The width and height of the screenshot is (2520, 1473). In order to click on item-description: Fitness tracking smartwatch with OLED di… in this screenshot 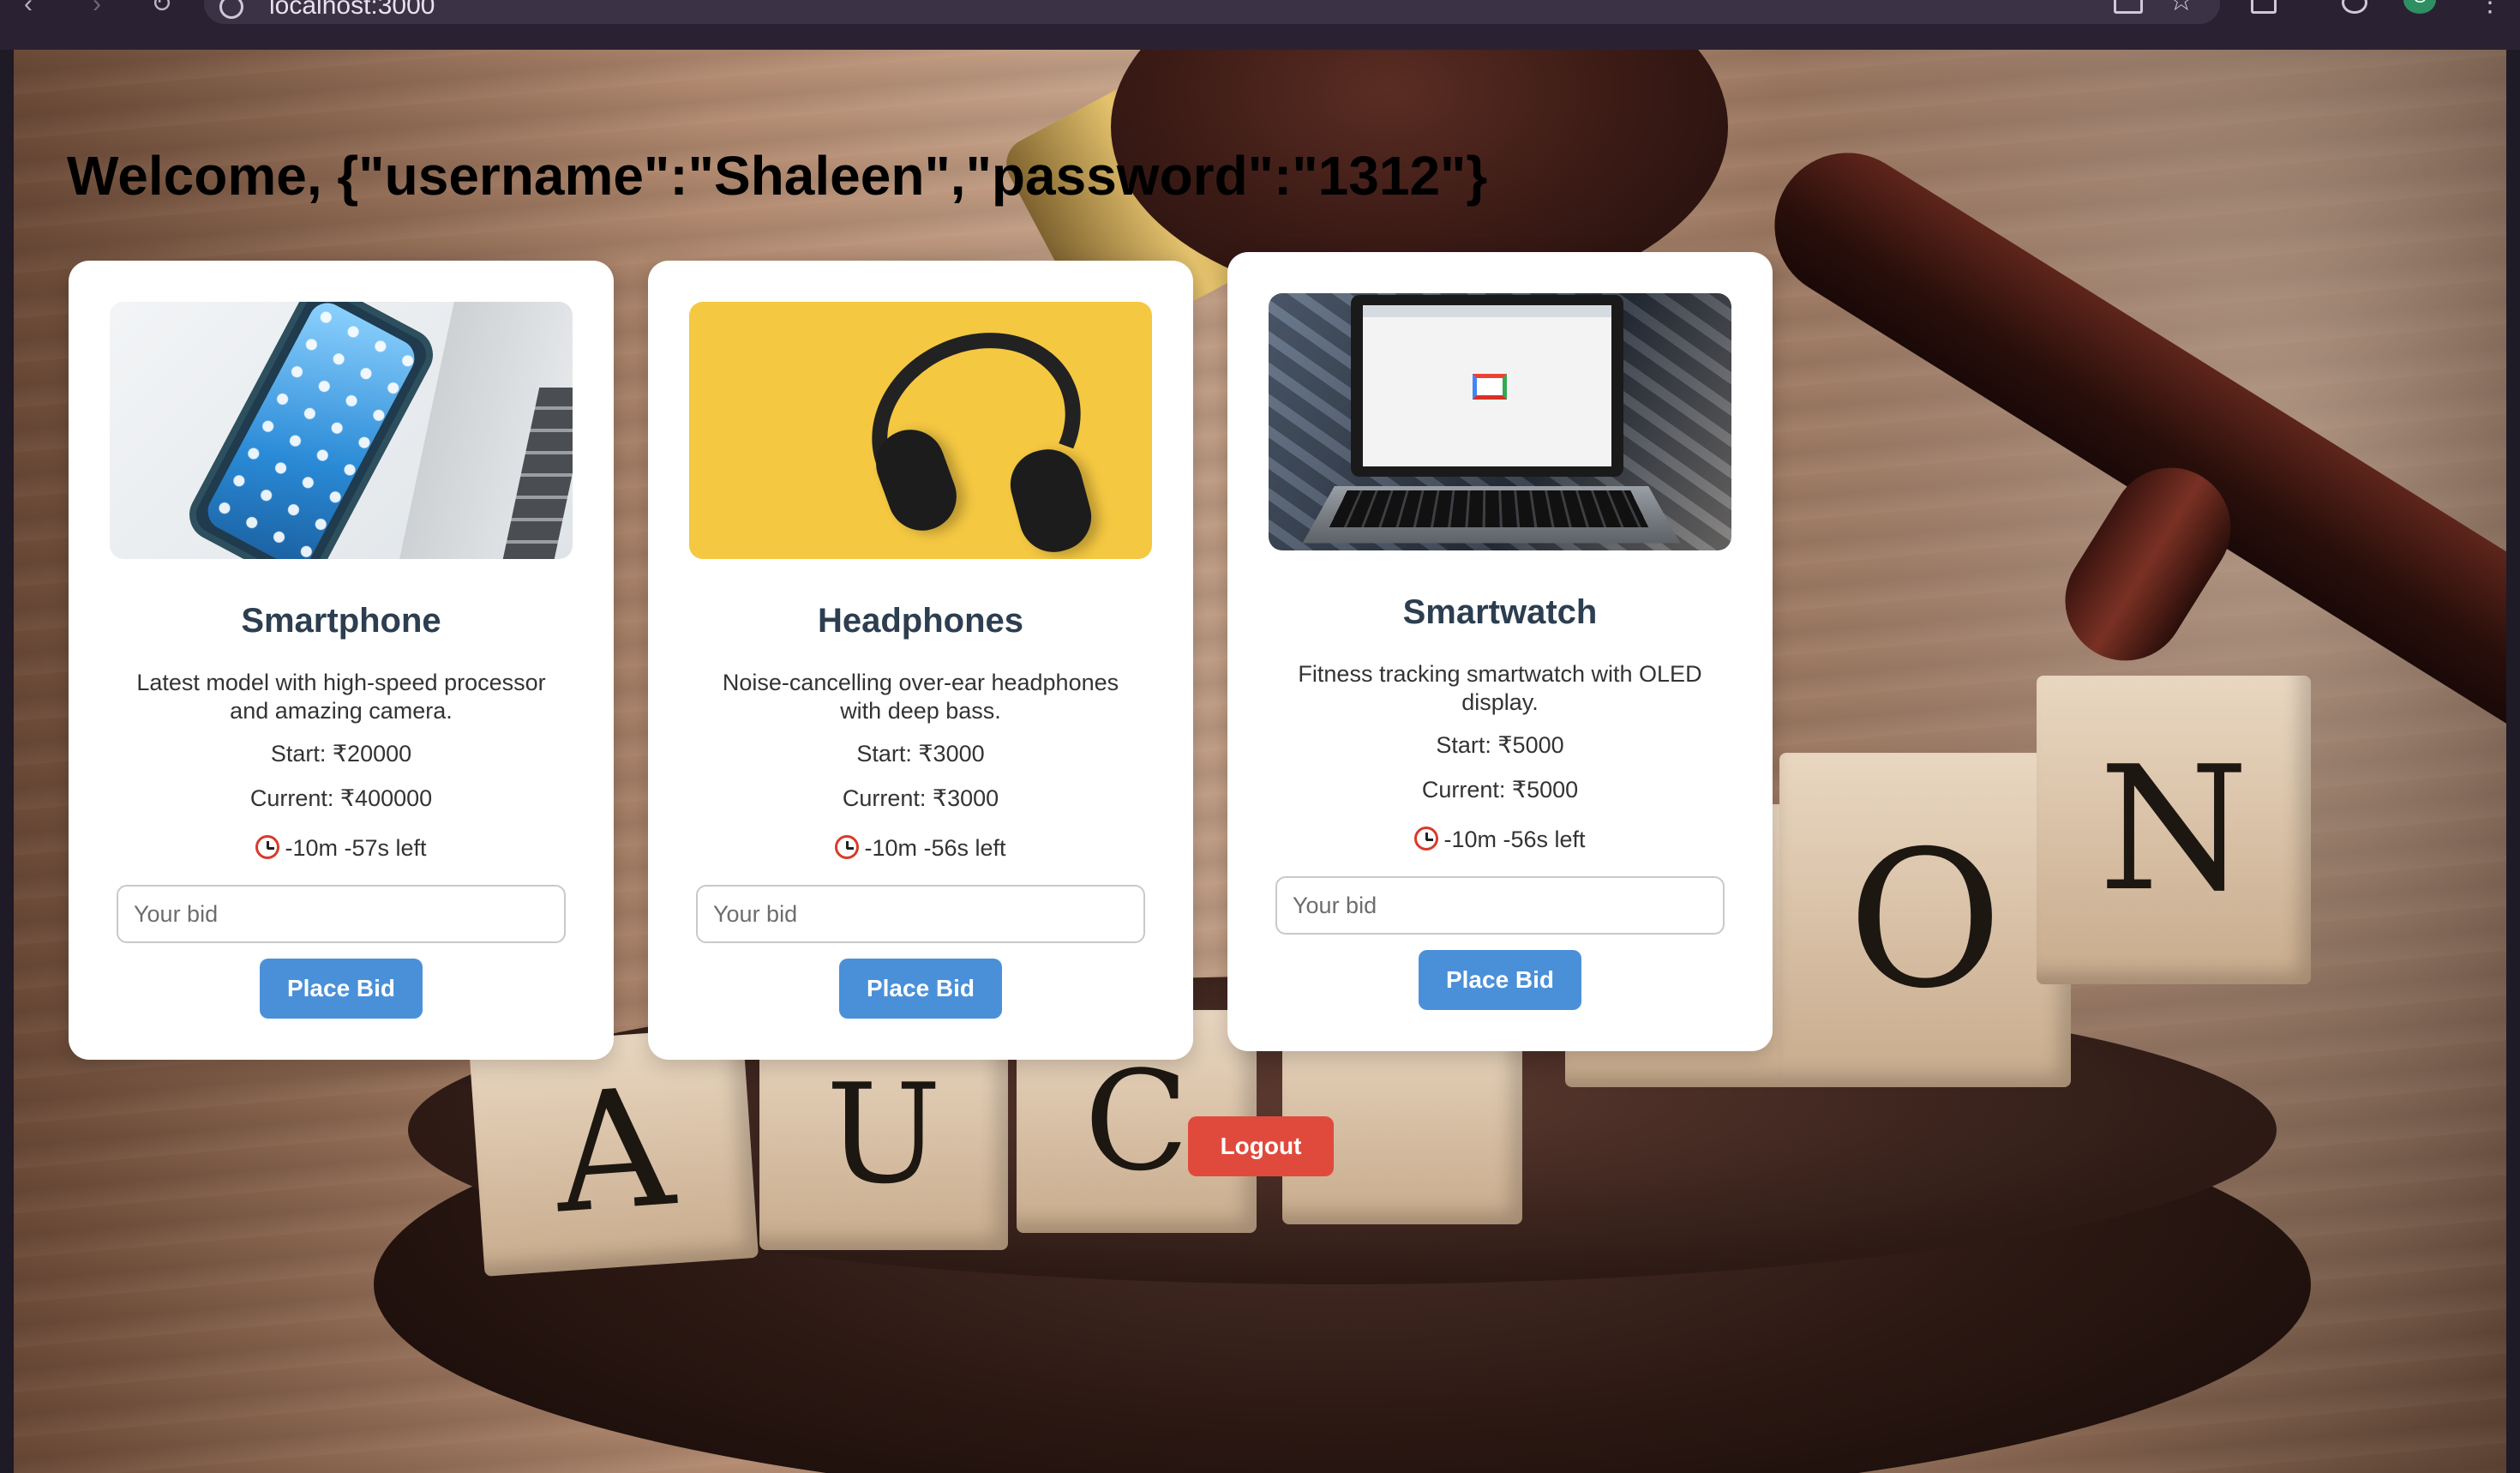, I will do `click(1500, 688)`.